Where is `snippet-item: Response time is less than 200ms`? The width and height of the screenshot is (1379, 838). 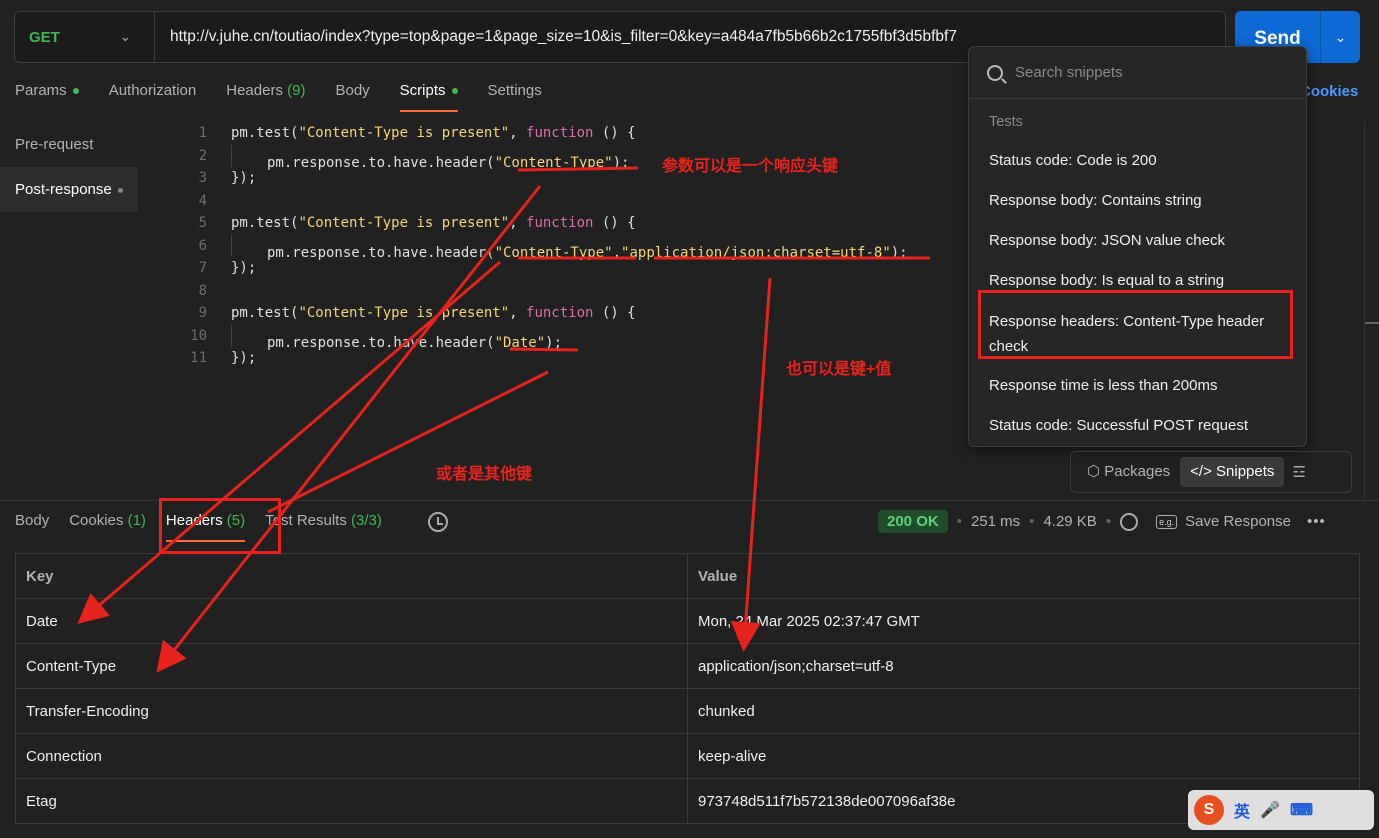 snippet-item: Response time is less than 200ms is located at coordinates (1137, 386).